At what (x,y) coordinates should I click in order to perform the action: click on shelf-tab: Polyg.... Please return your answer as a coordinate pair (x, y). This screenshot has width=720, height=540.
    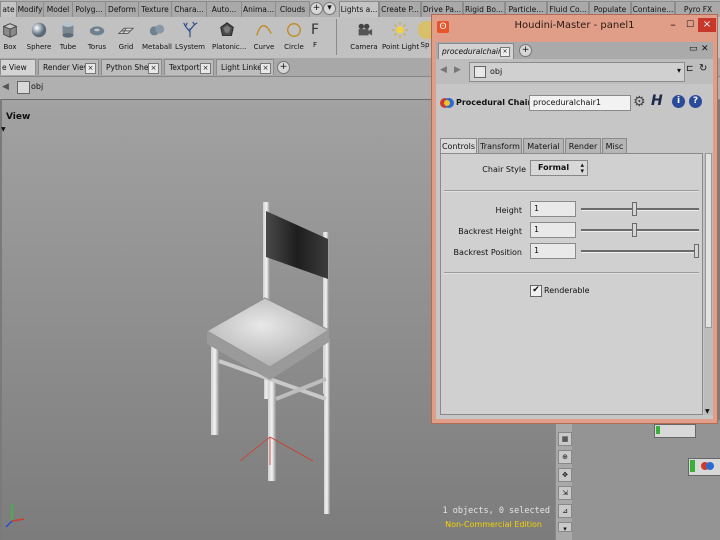
    Looking at the image, I should click on (89, 9).